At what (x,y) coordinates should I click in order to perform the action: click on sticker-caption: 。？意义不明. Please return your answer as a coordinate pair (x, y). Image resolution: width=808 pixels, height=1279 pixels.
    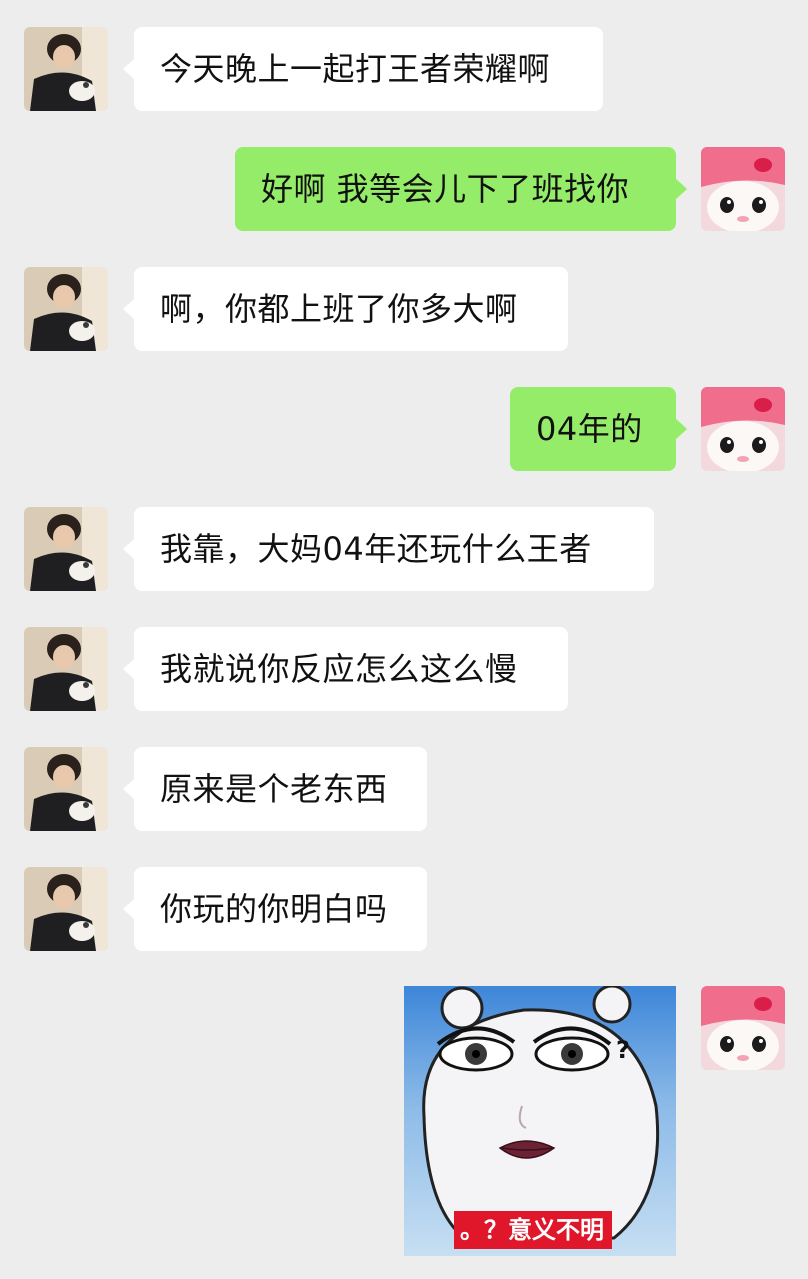
    Looking at the image, I should click on (533, 1230).